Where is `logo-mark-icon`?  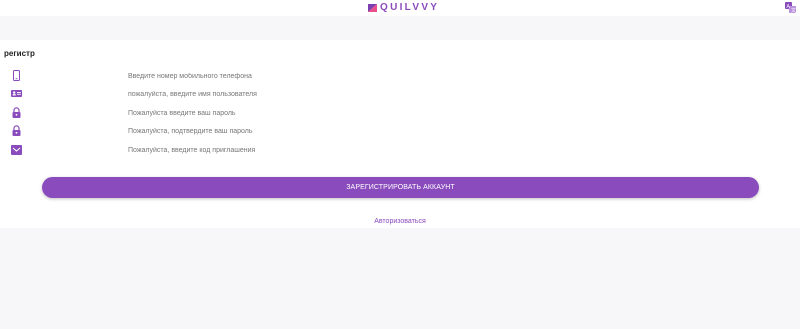
logo-mark-icon is located at coordinates (372, 8).